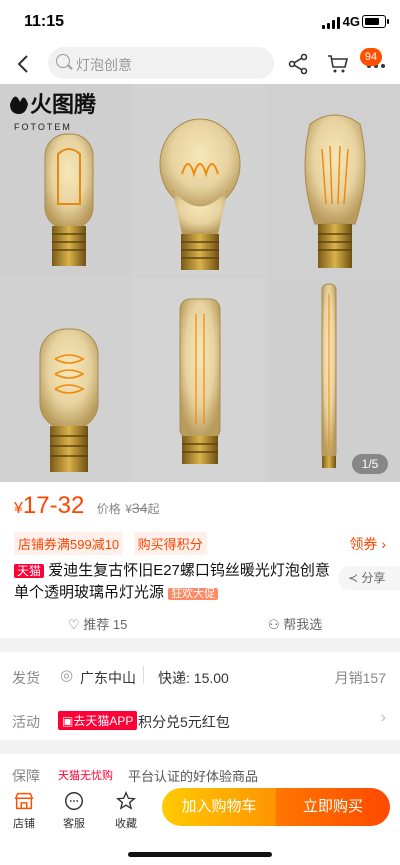  I want to click on guarantee-row: 保障 天猫无忧购 平台认证的好体验商品, so click(200, 769).